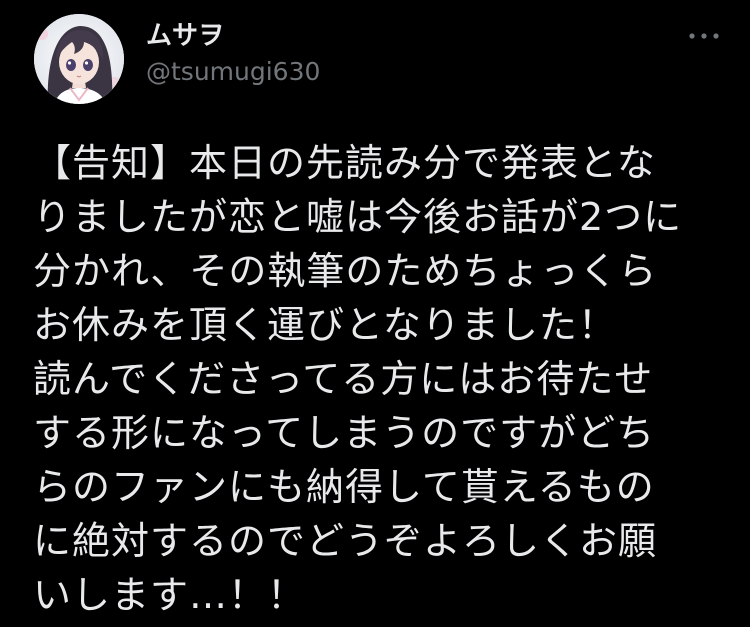  Describe the element at coordinates (345, 271) in the screenshot. I see `tweet-text-line: 分かれ、その執筆のためちょっくら` at that location.